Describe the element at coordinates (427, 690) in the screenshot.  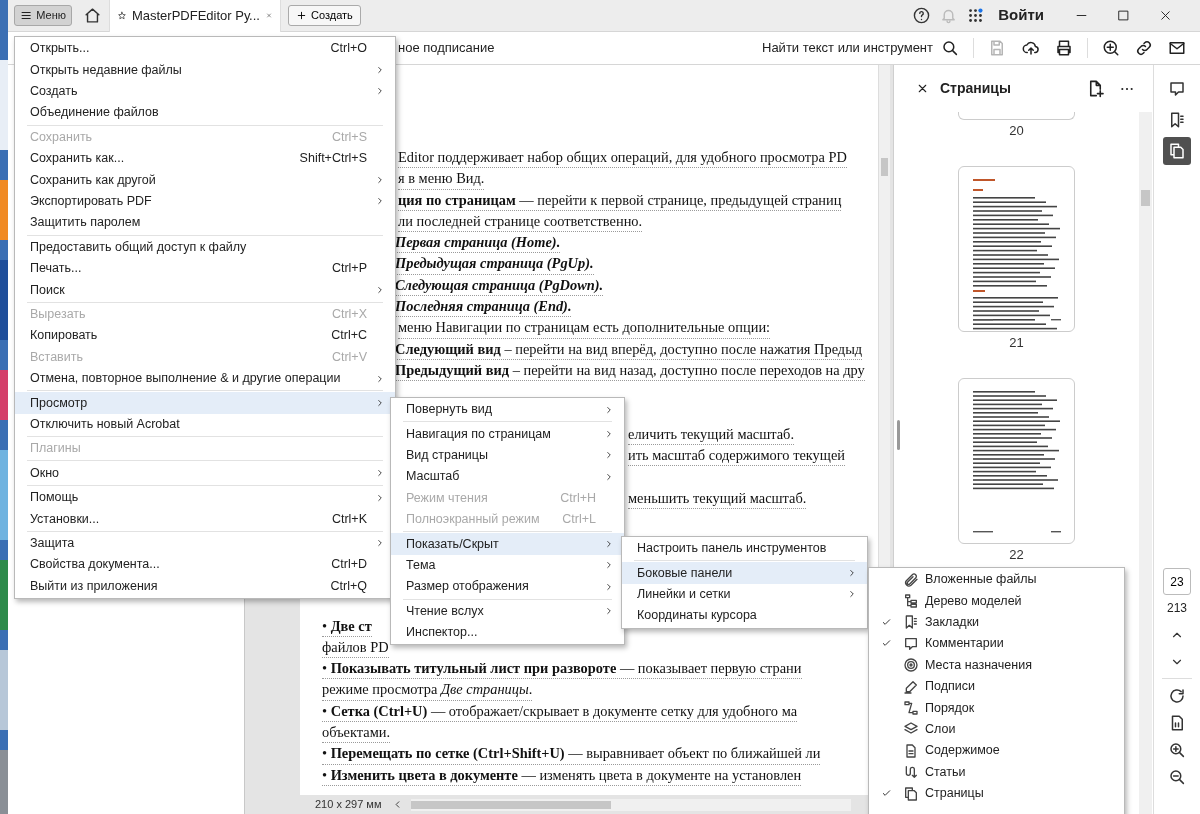
I see `document-text: режиме просмотра Две страницы.` at that location.